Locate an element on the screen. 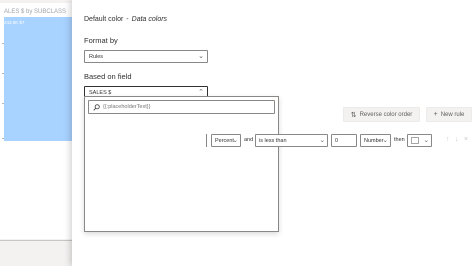 The width and height of the screenshot is (474, 266). rule-value-type: Percent is located at coordinates (224, 140).